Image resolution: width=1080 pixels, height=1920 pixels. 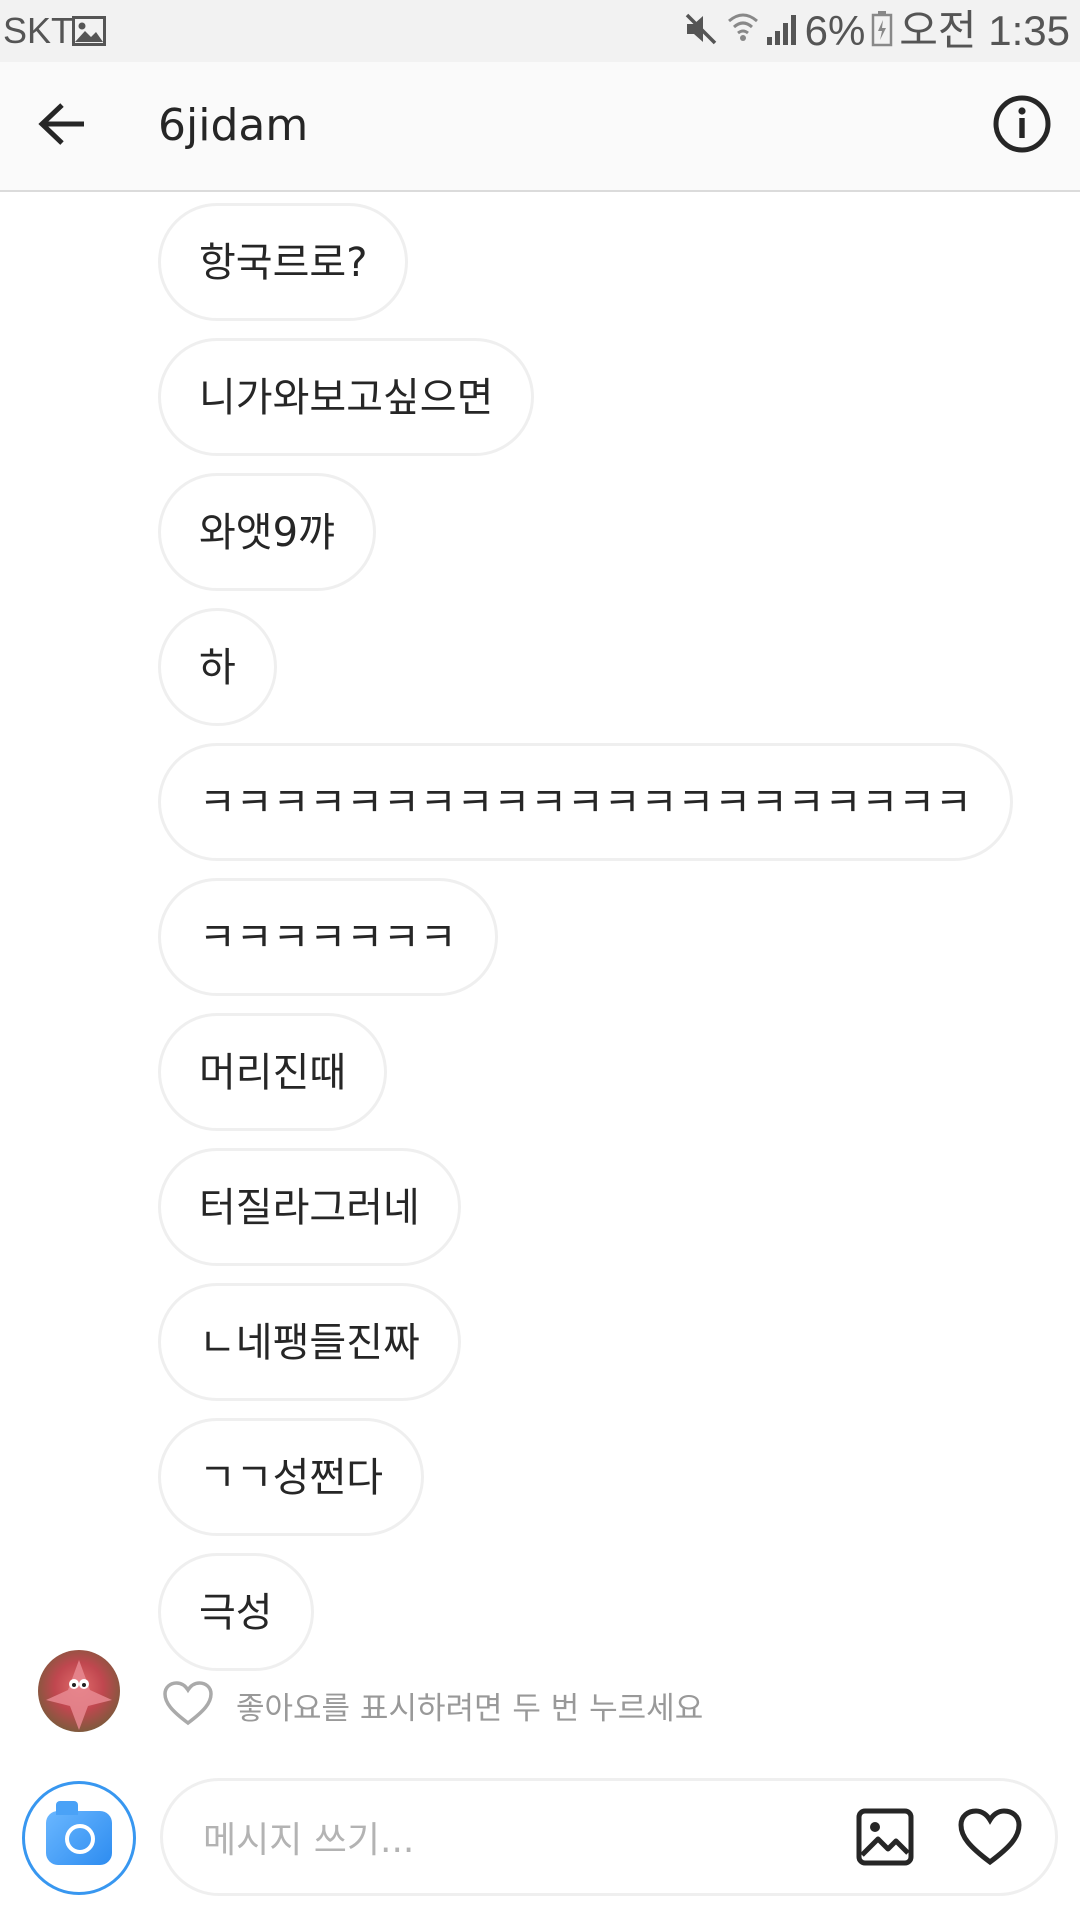 I want to click on camera-button, so click(x=79, y=1838).